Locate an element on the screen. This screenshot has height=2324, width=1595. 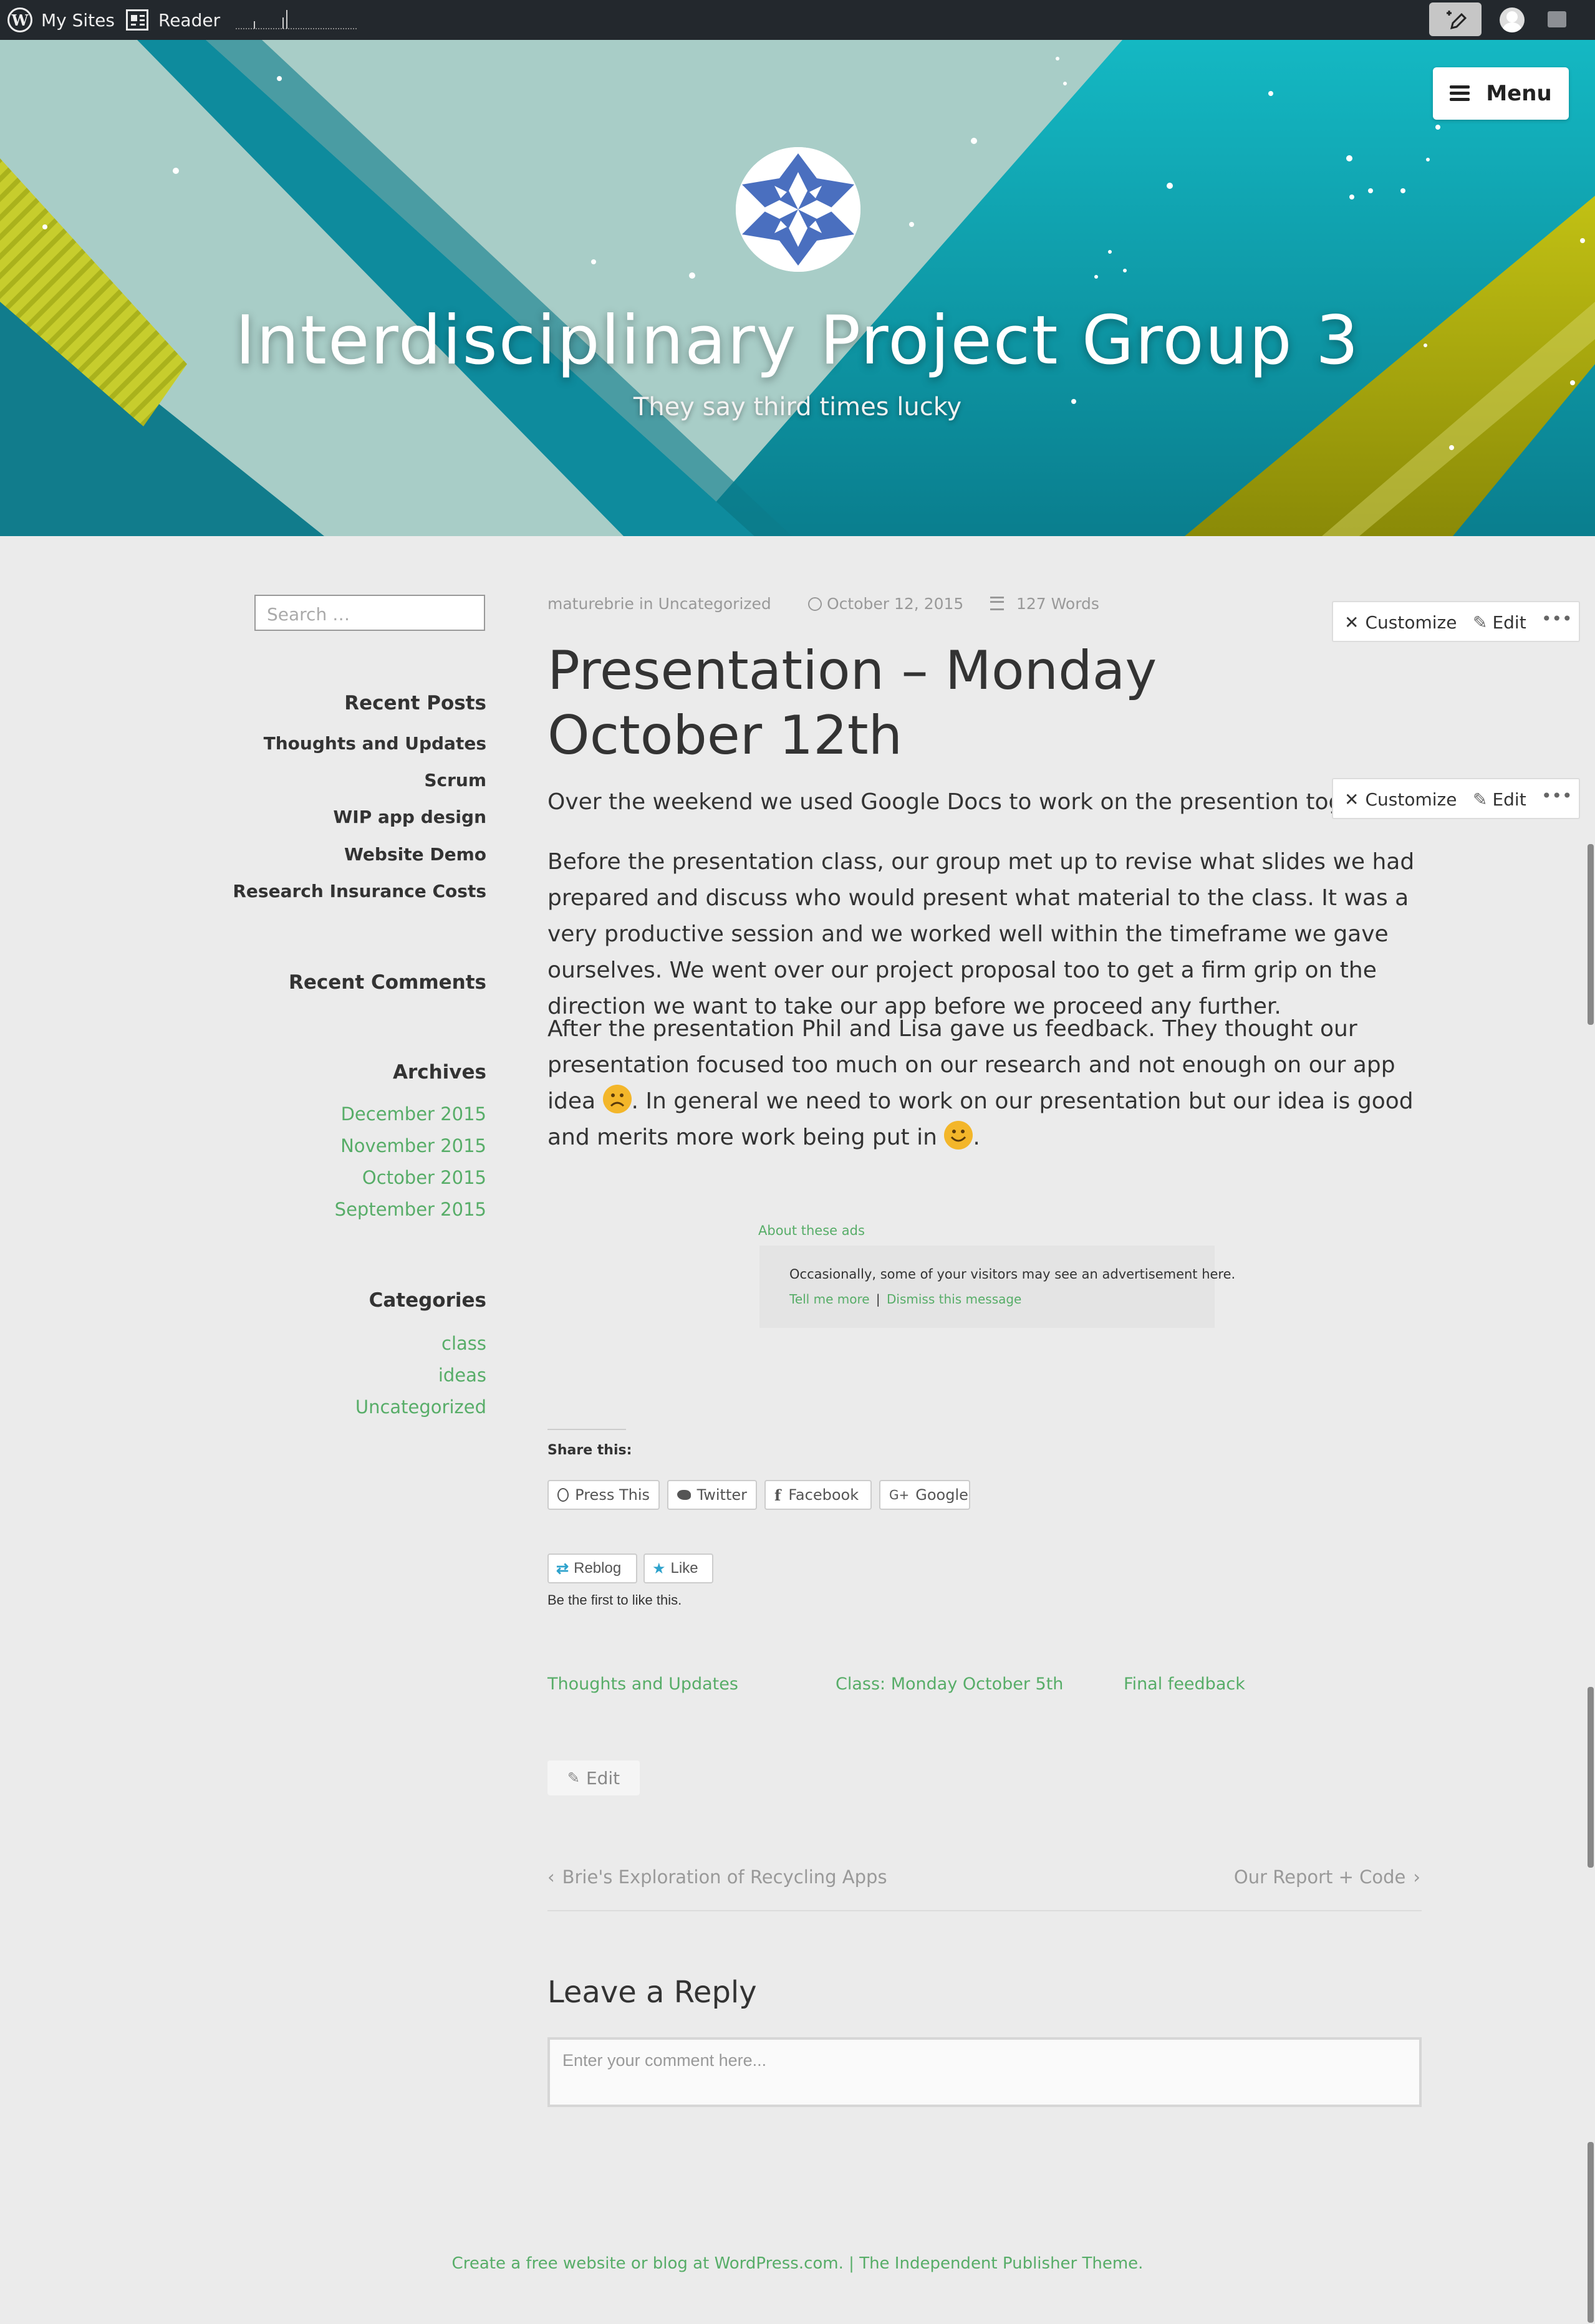
reblog-label: Reblog is located at coordinates (598, 1568).